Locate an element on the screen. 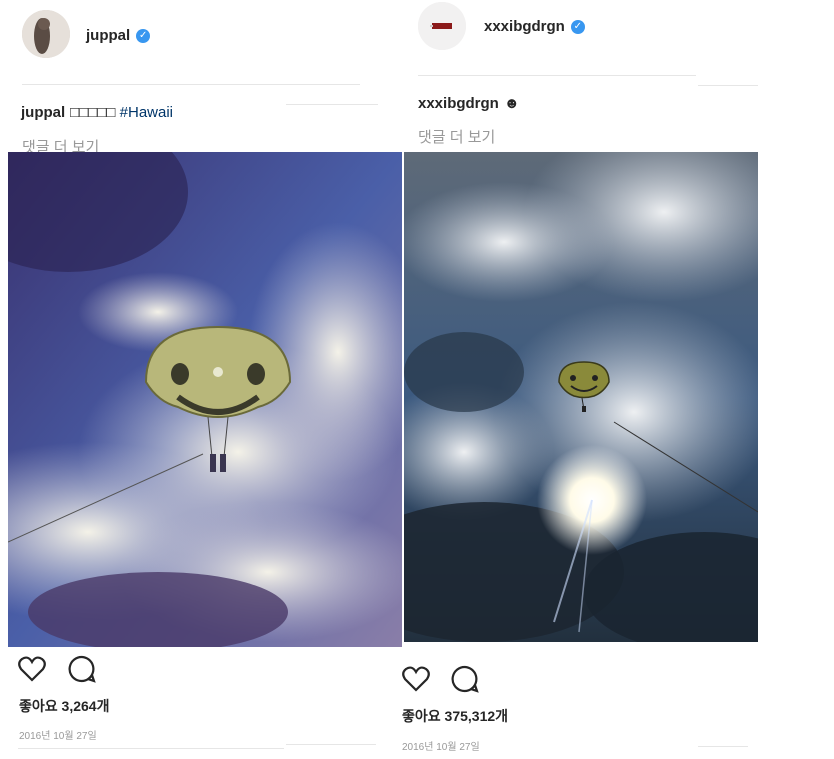 This screenshot has height=759, width=834. caption: xxxibgdrgn ☻ is located at coordinates (469, 103).